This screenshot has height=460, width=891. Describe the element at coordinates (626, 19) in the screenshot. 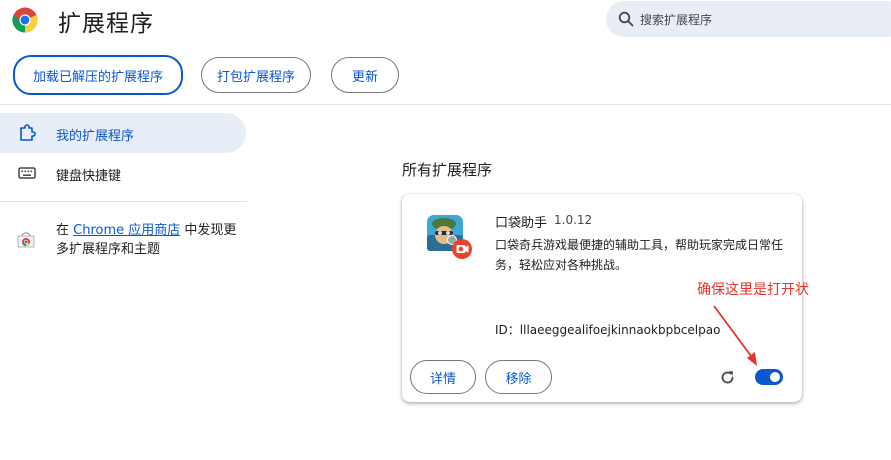

I see `search-icon` at that location.